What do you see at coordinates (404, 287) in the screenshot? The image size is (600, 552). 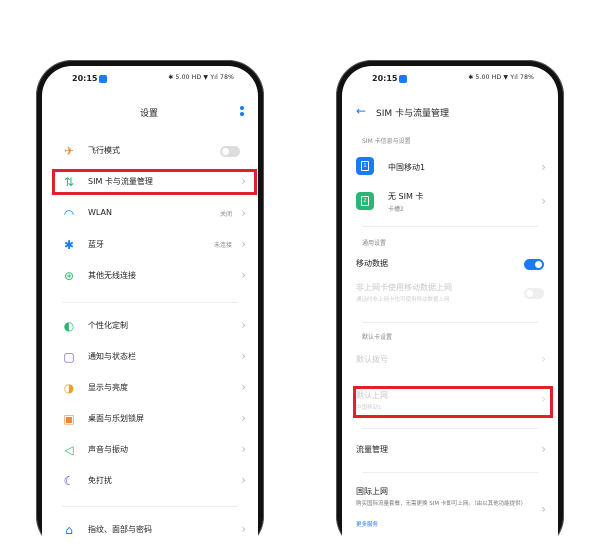 I see `item-label: 非上网卡使用移动数据上网` at bounding box center [404, 287].